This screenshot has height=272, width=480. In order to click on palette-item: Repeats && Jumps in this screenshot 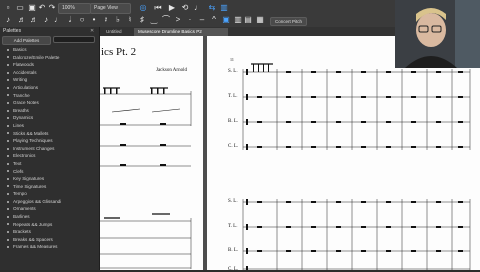, I will do `click(49, 225)`.